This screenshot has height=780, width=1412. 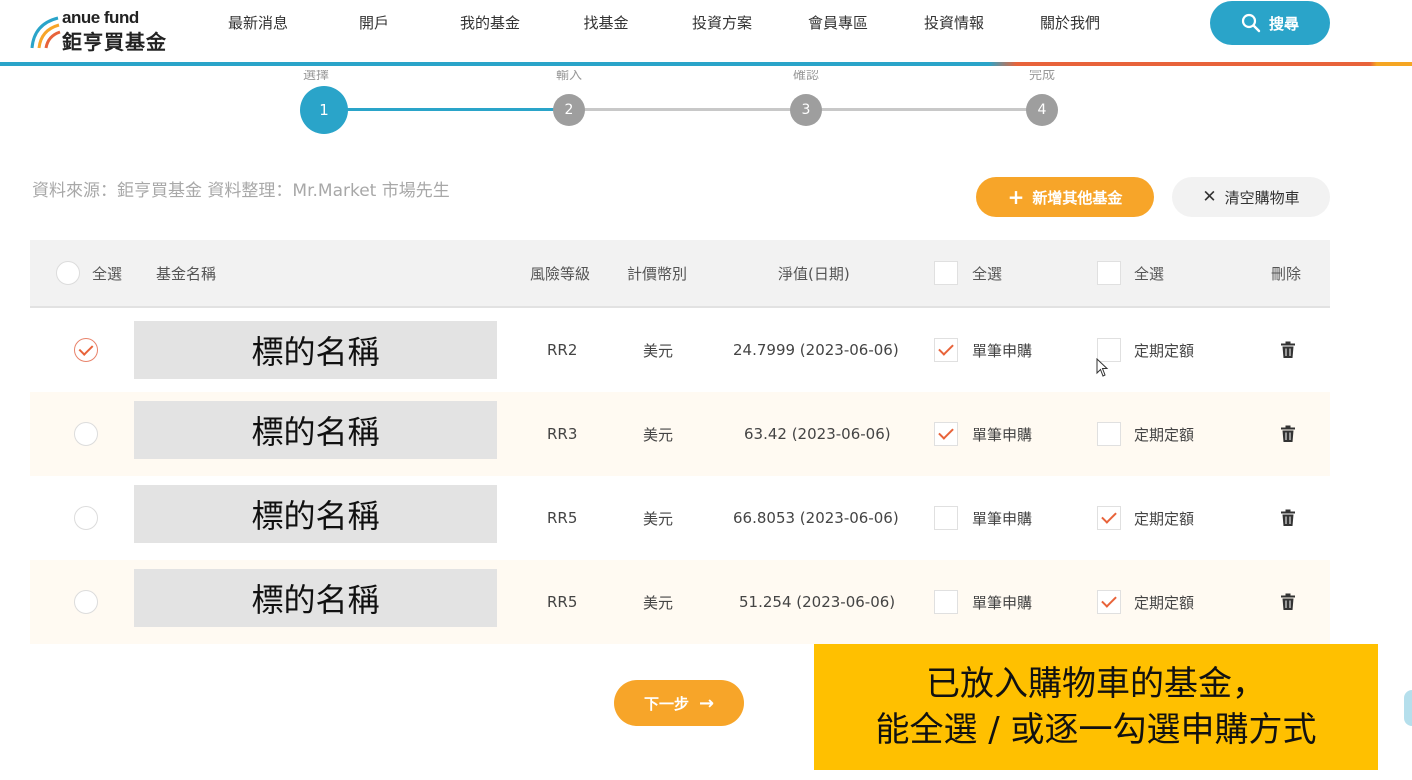 What do you see at coordinates (1262, 197) in the screenshot?
I see `clear-cart-label: 清空購物車` at bounding box center [1262, 197].